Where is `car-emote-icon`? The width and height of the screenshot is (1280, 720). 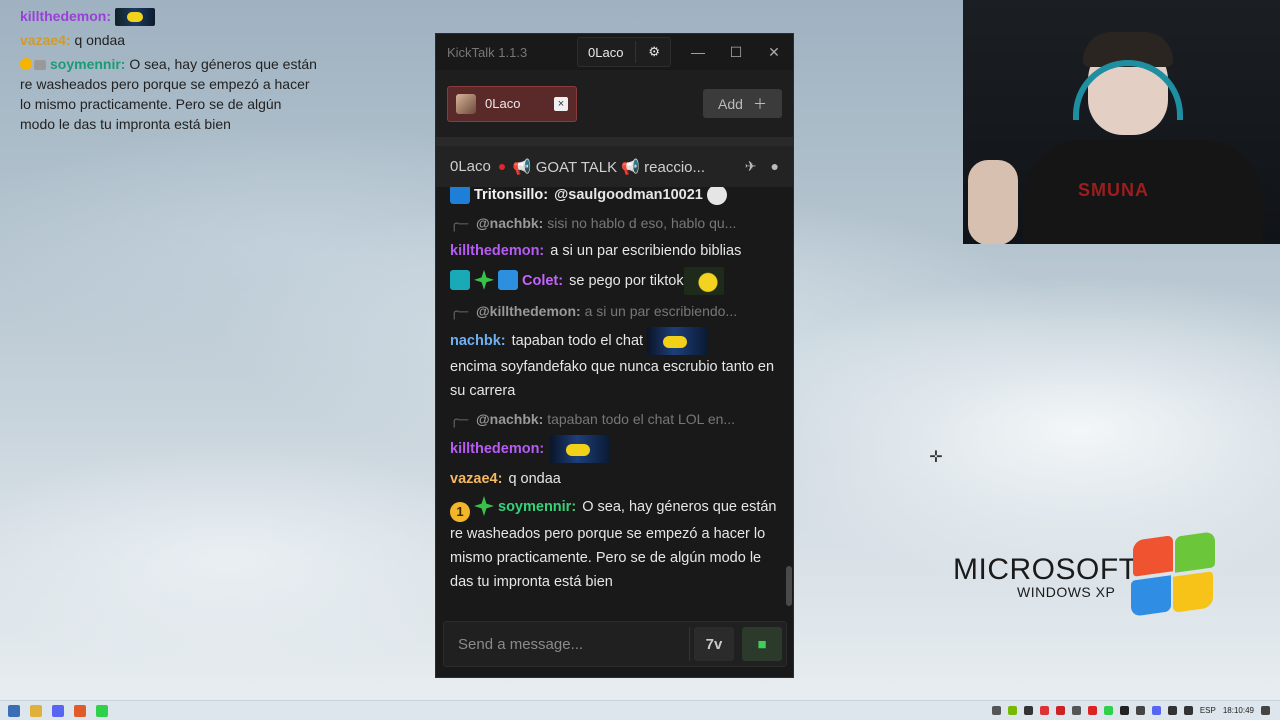 car-emote-icon is located at coordinates (677, 341).